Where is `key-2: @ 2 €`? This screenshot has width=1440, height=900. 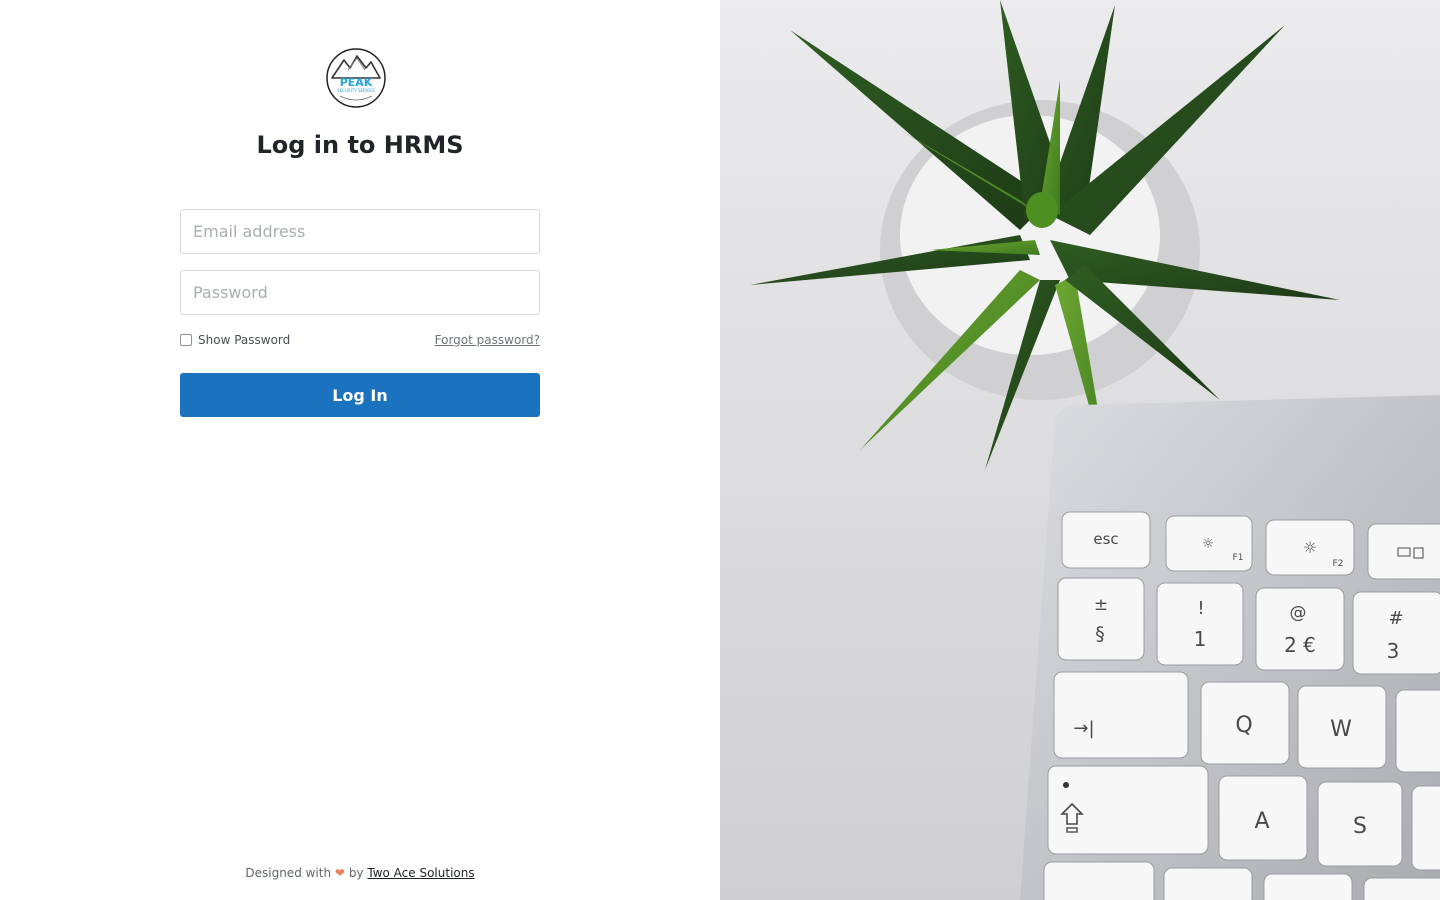
key-2: @ 2 € is located at coordinates (1300, 629).